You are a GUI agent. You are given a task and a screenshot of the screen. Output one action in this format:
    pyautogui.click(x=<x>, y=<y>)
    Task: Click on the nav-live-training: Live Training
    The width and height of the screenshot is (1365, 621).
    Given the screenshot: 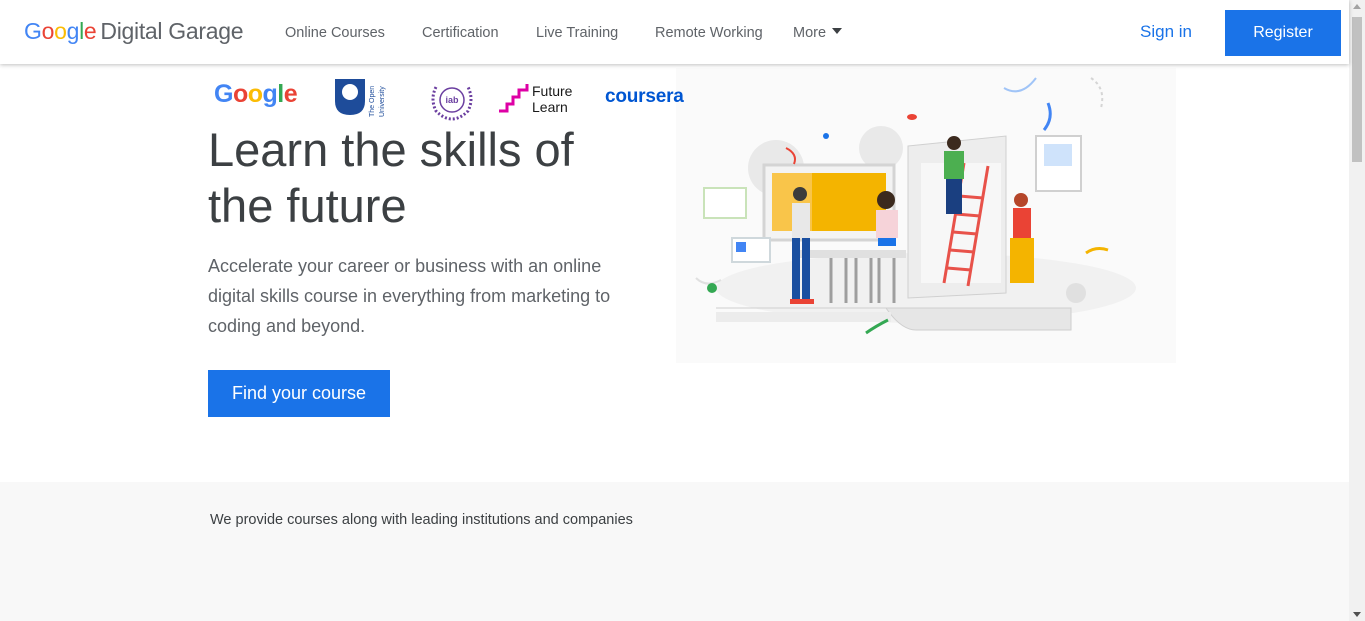 What is the action you would take?
    pyautogui.click(x=577, y=33)
    